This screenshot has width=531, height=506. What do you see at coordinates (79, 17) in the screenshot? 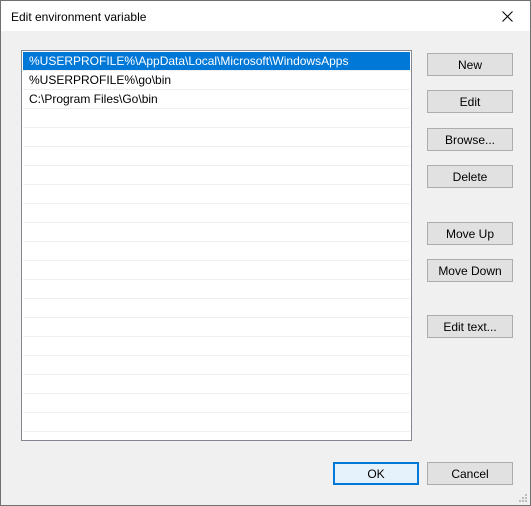
I see `dialog-title: Edit environment variable` at bounding box center [79, 17].